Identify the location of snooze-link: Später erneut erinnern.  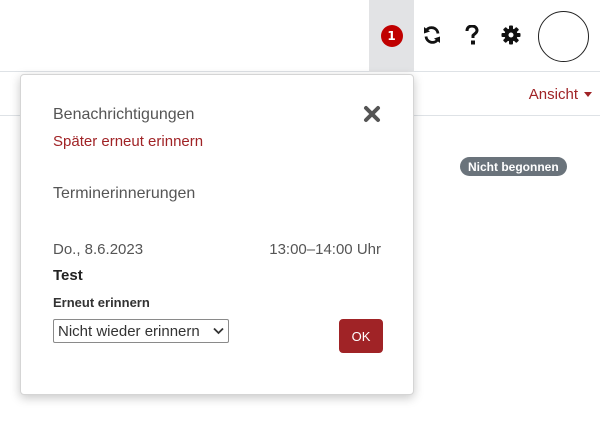
(128, 141).